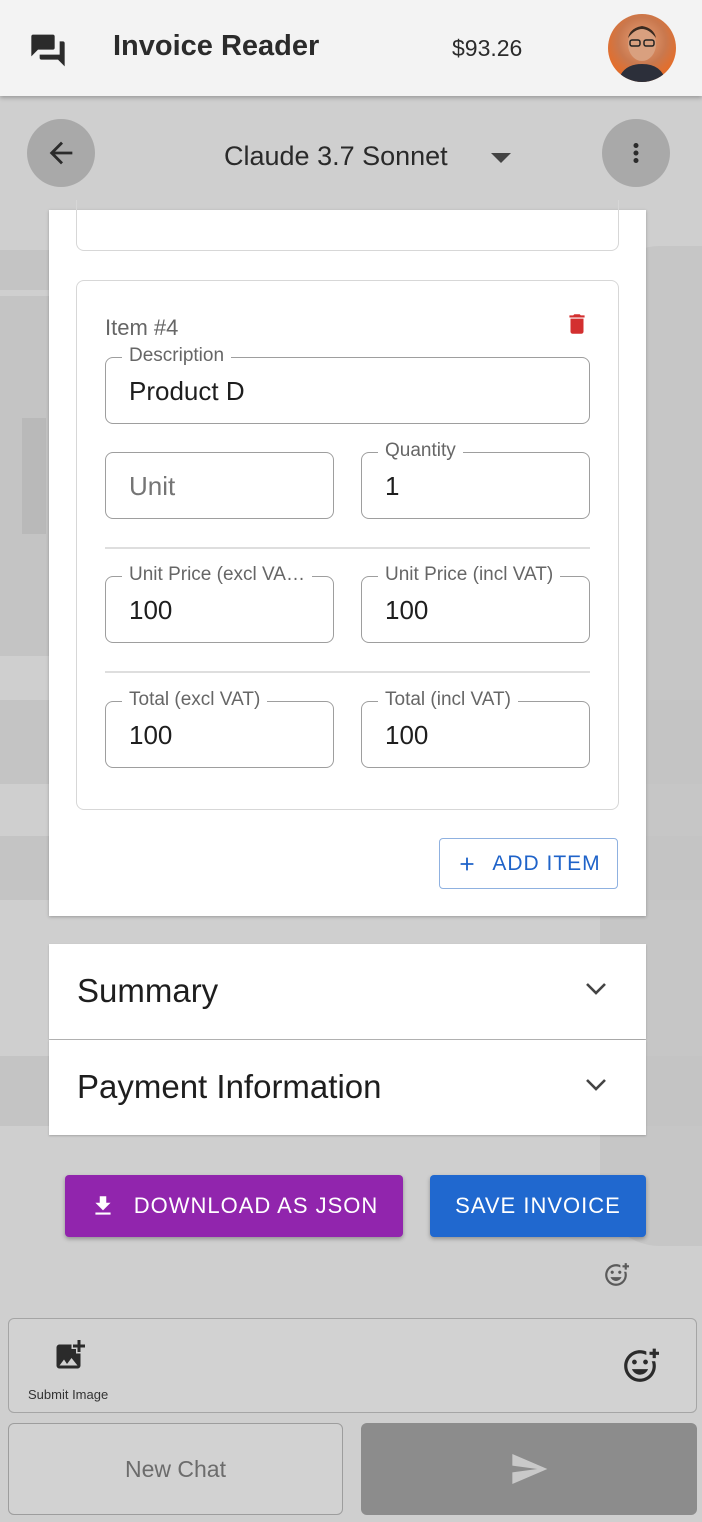 This screenshot has height=1522, width=702. What do you see at coordinates (467, 863) in the screenshot?
I see `plus-icon` at bounding box center [467, 863].